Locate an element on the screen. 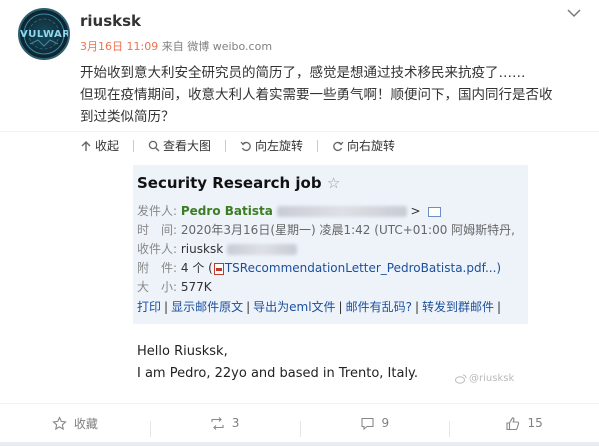 The height and width of the screenshot is (446, 599). attachment-label: 附 件: is located at coordinates (157, 268).